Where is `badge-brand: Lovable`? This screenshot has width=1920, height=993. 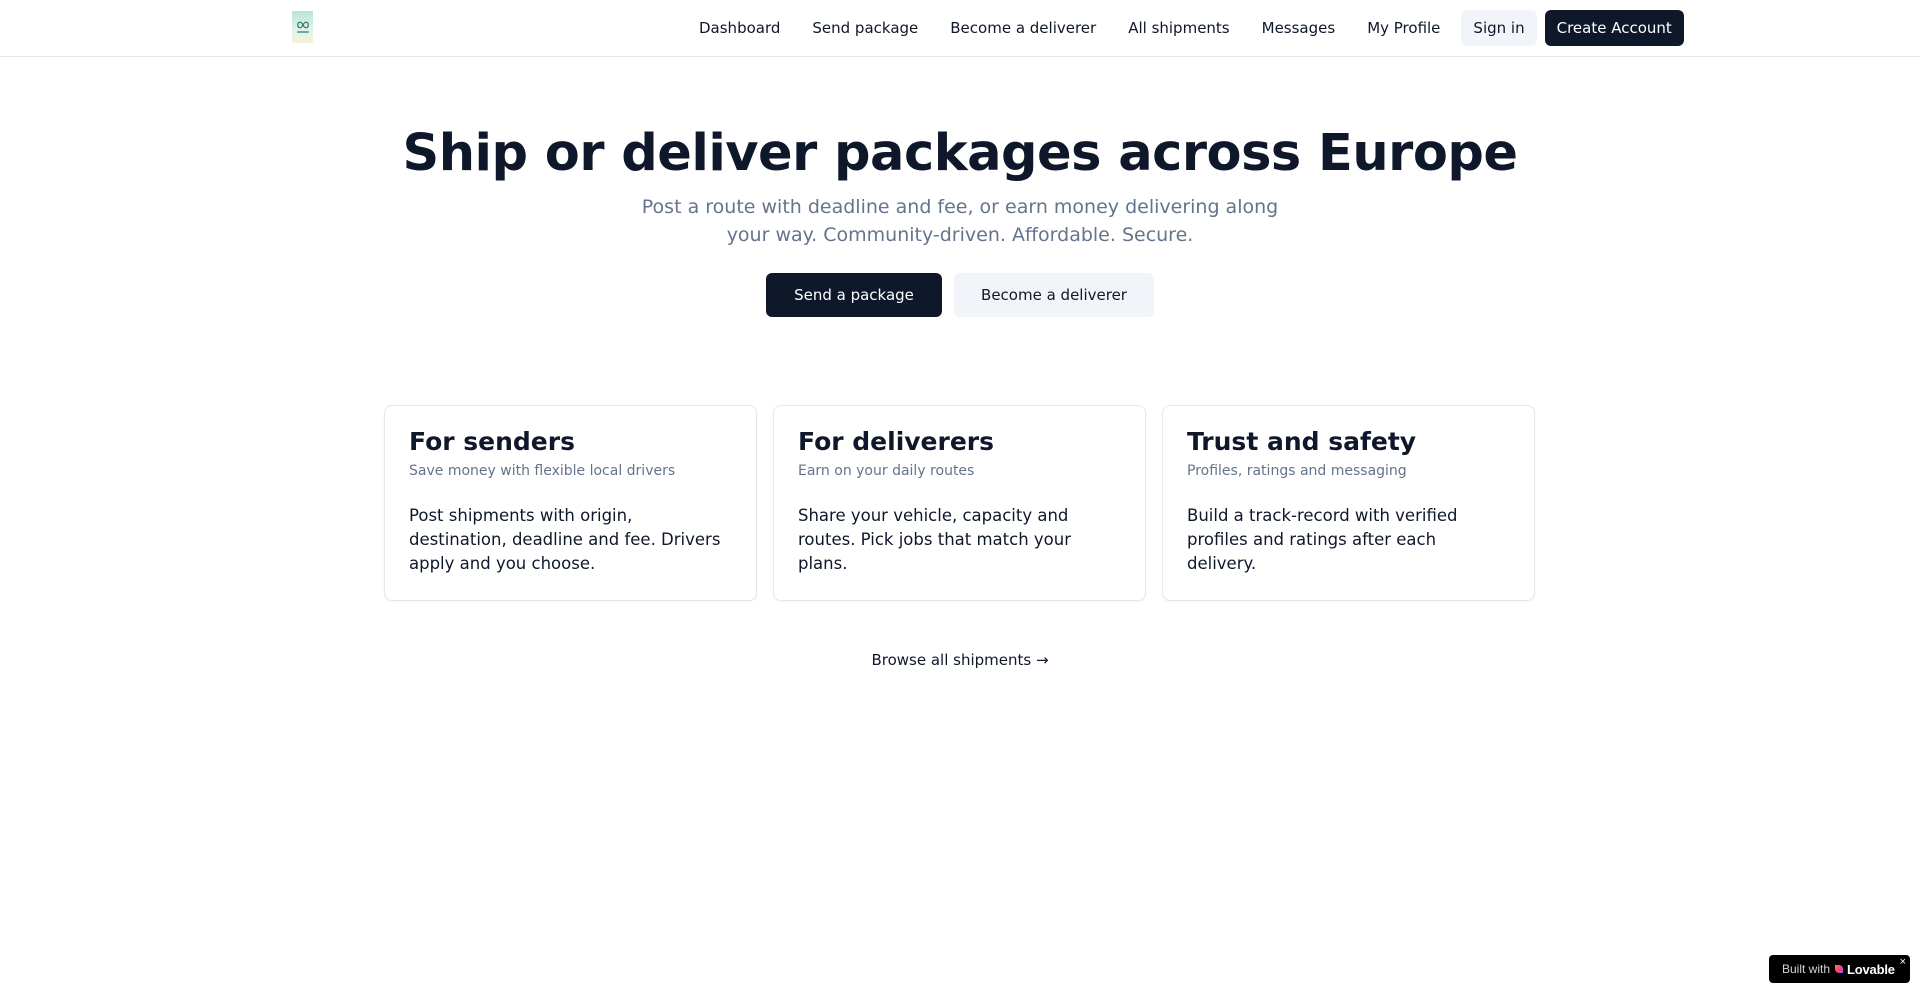 badge-brand: Lovable is located at coordinates (1871, 969).